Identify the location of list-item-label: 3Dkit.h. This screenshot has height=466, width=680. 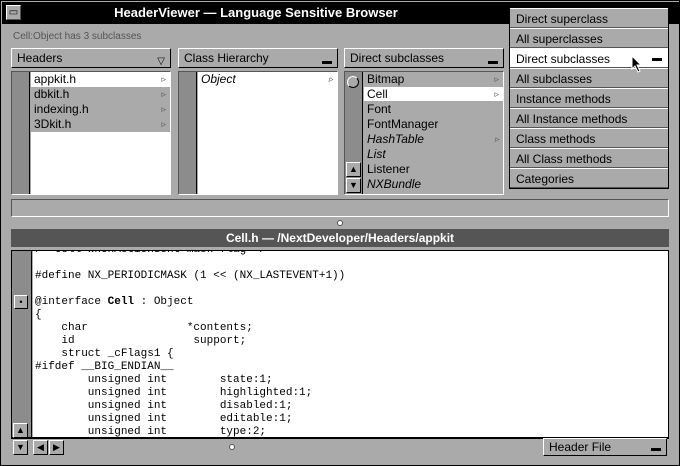
(53, 124).